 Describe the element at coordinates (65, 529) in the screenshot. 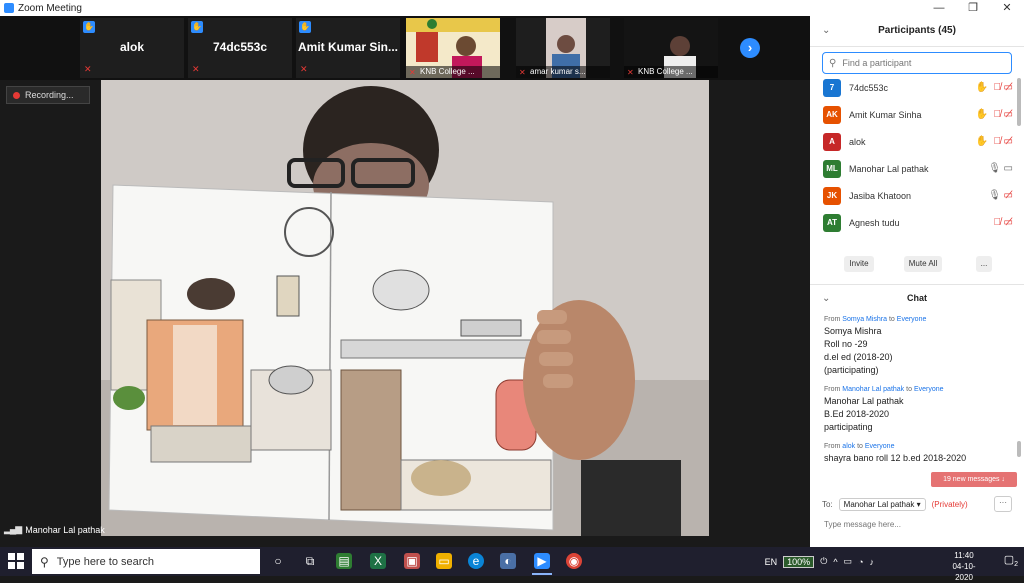

I see `active-speaker-name: Manohar Lal pathak` at that location.